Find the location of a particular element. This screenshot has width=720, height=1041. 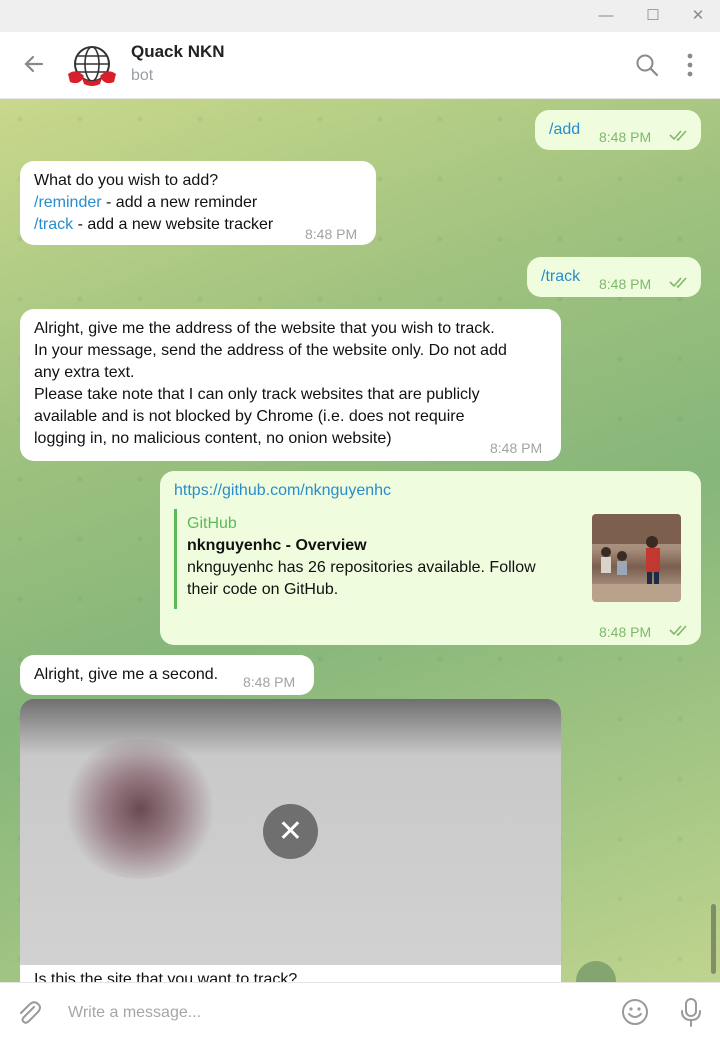

chat-title: Quack NKN is located at coordinates (178, 52).